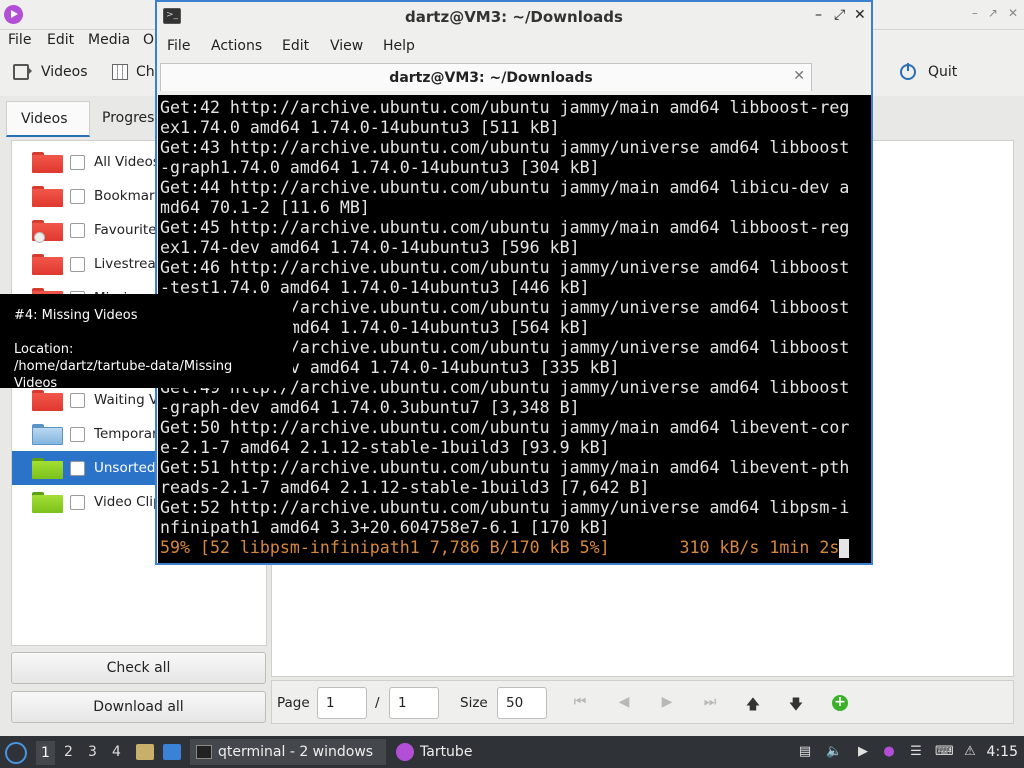 The width and height of the screenshot is (1024, 768). Describe the element at coordinates (50, 72) in the screenshot. I see `toolbar-videos-button: Videos` at that location.